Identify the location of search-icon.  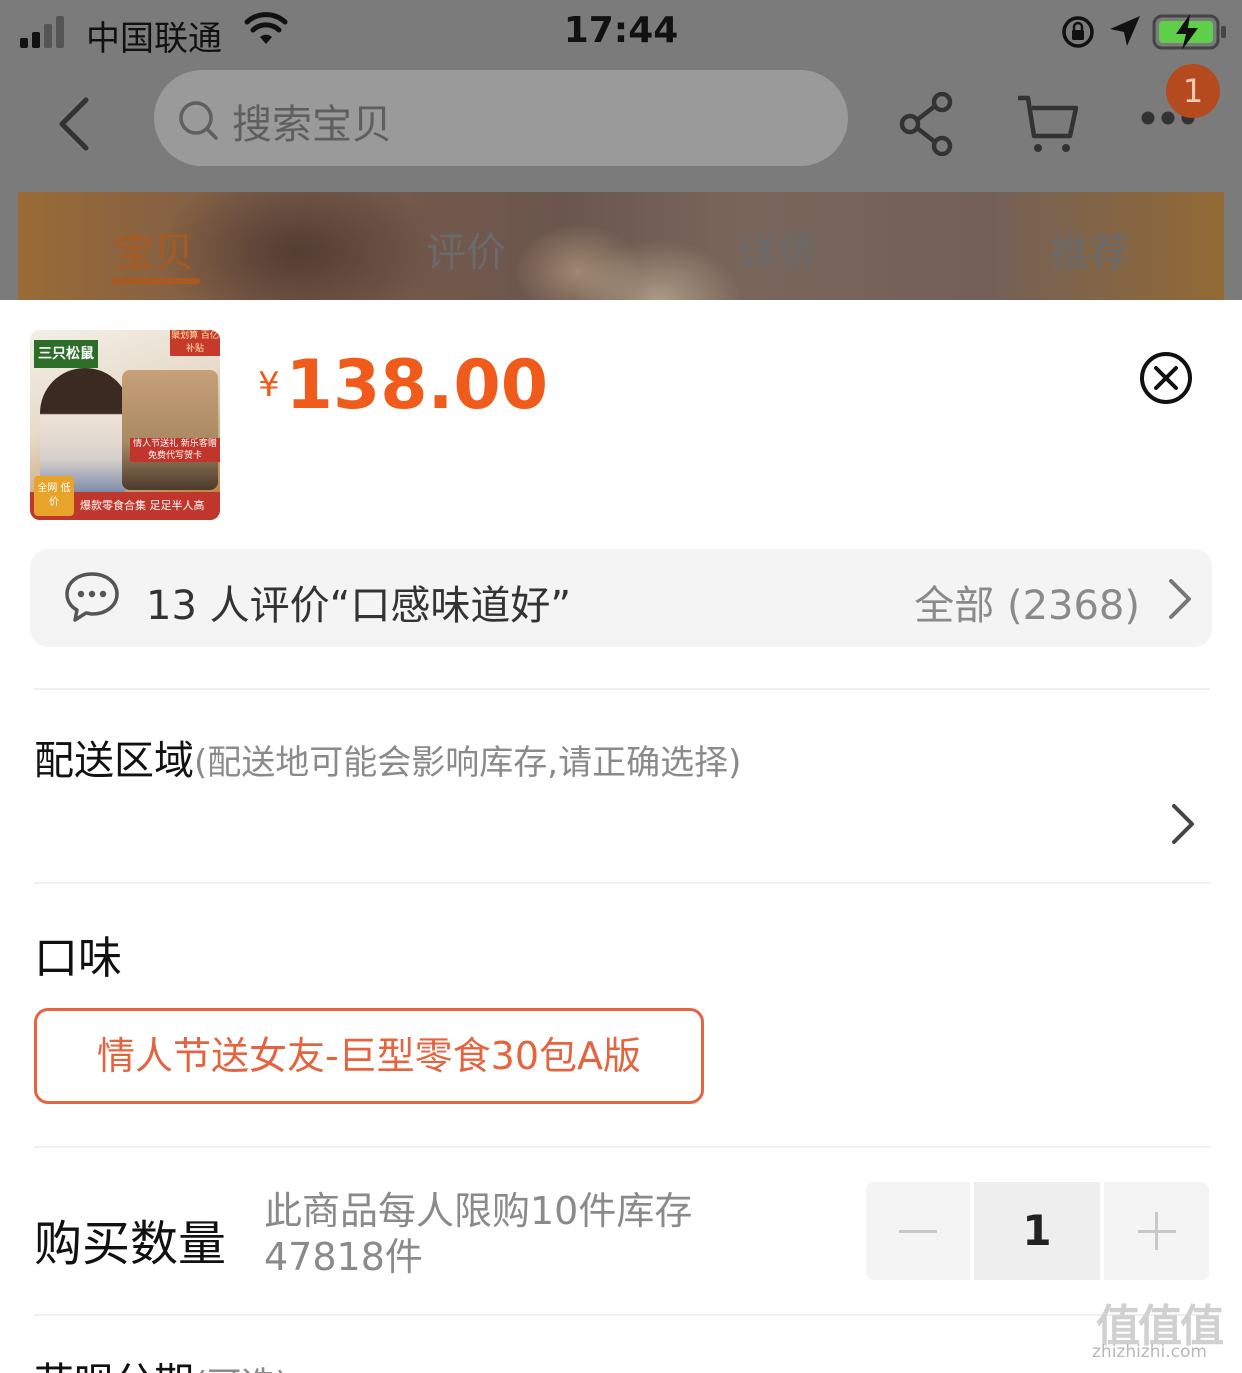
(198, 120).